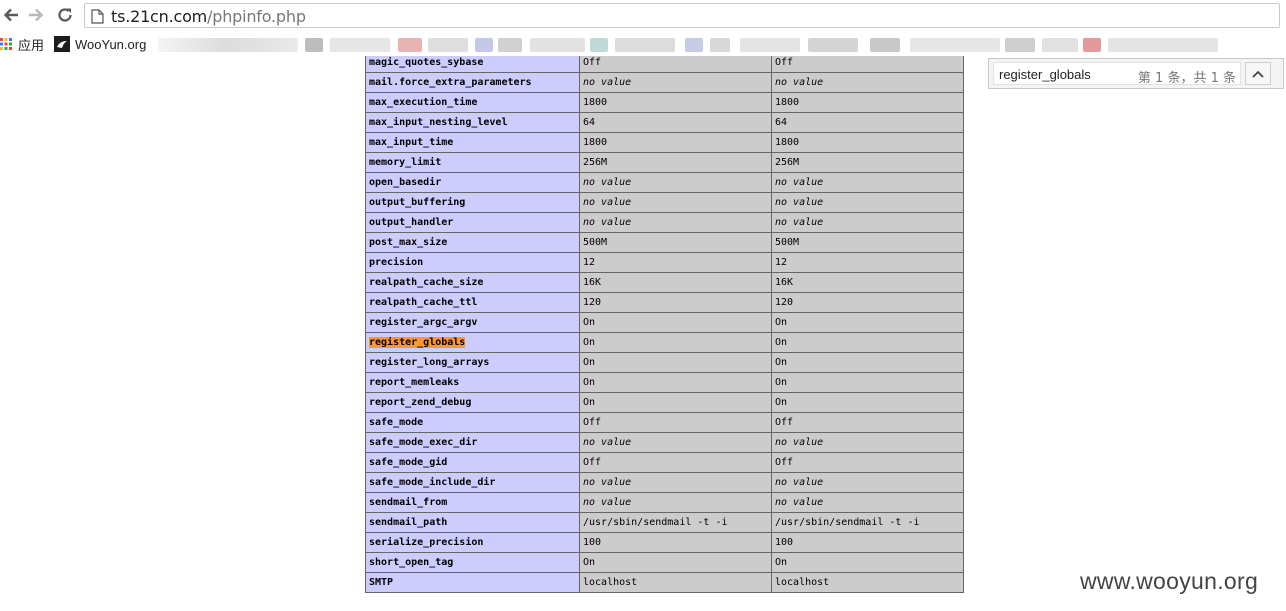  What do you see at coordinates (256, 16) in the screenshot?
I see `url-path: /phpinfo.php` at bounding box center [256, 16].